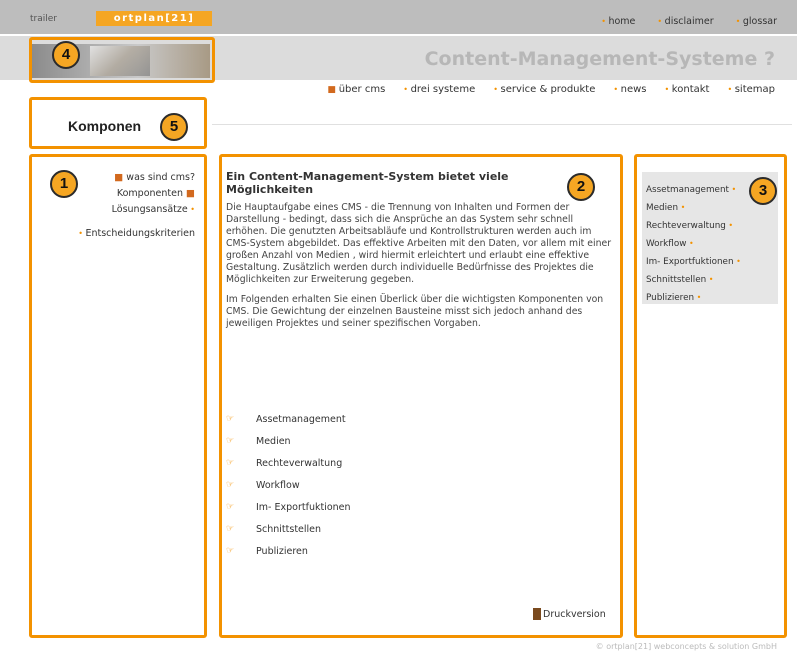 This screenshot has height=656, width=797. Describe the element at coordinates (64, 184) in the screenshot. I see `annotation-badge-1: 1` at that location.